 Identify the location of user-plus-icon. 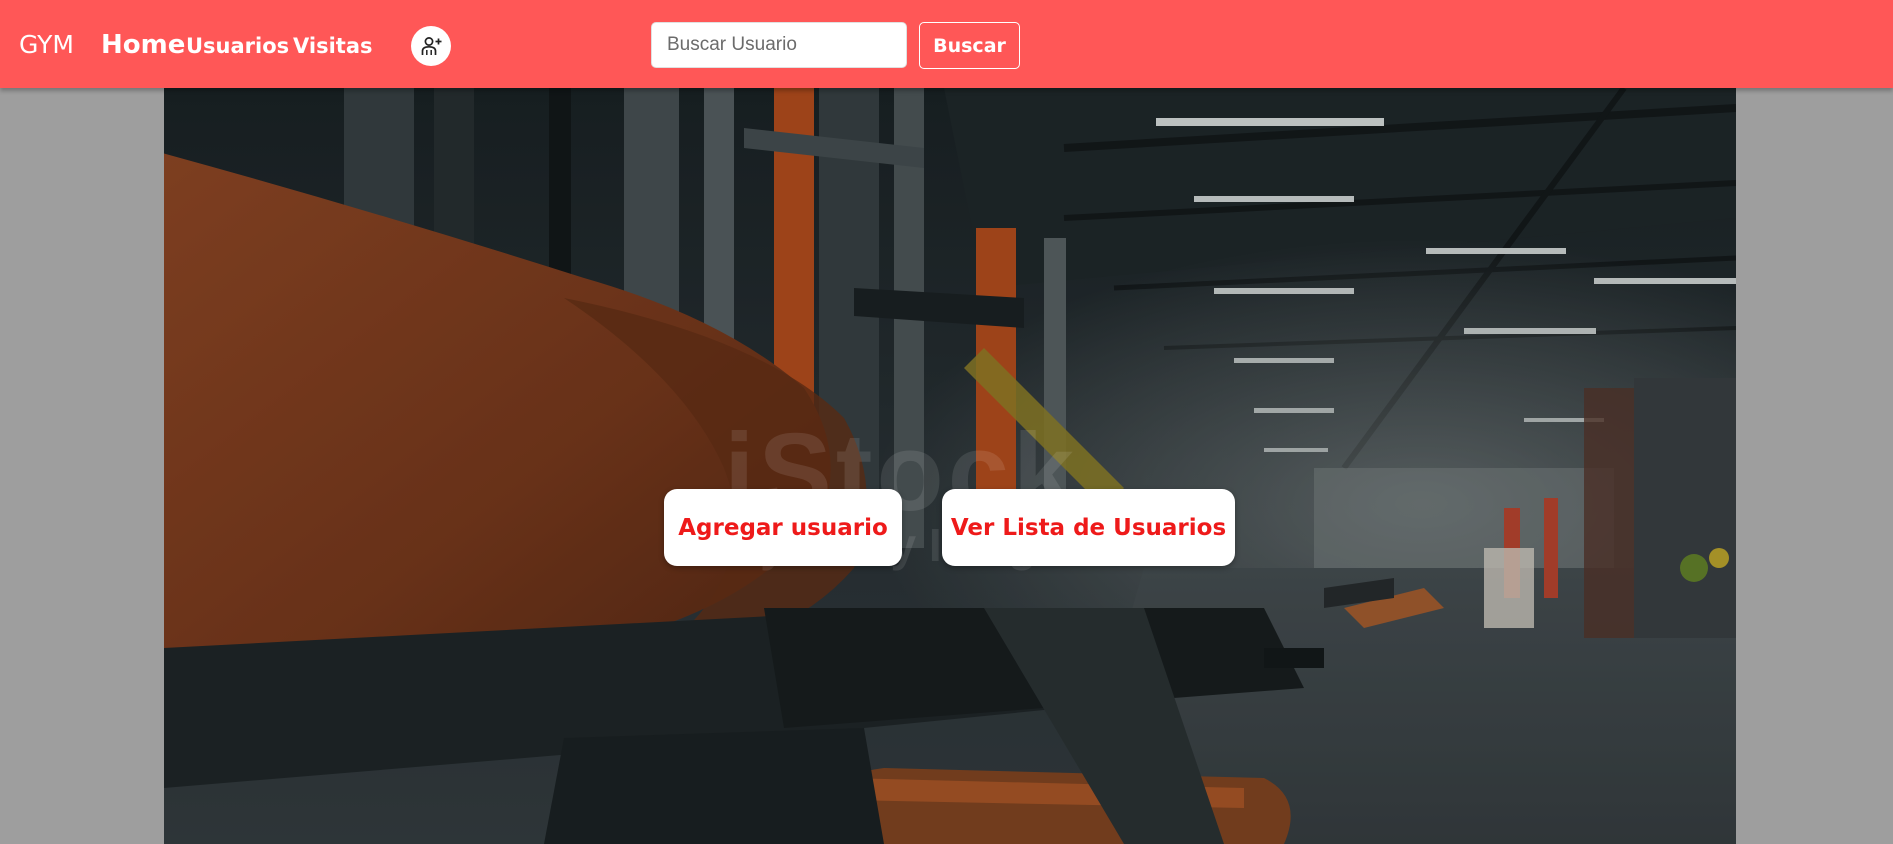
(431, 46).